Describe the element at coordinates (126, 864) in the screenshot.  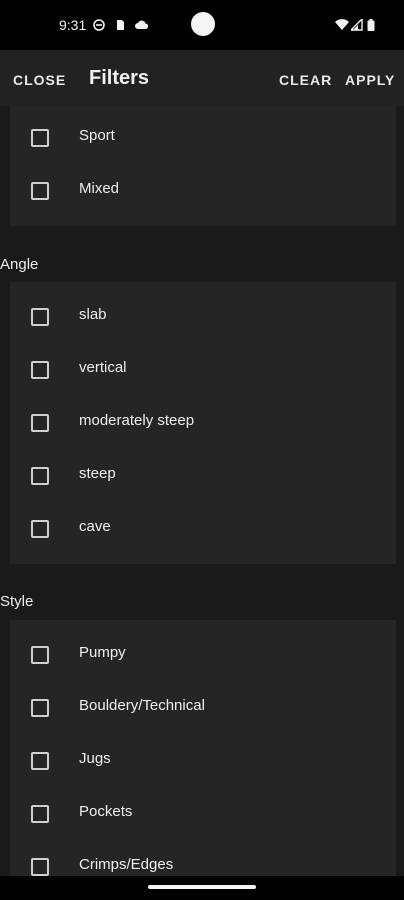
I see `option-label: Crimps/Edges` at that location.